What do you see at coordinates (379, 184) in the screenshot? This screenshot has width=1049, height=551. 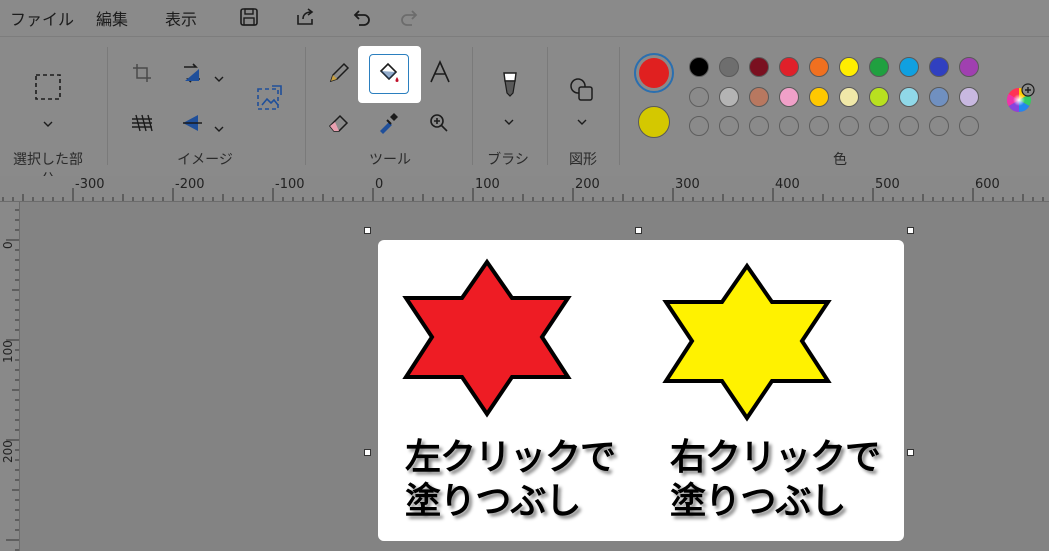 I see `ruler-label: 0` at bounding box center [379, 184].